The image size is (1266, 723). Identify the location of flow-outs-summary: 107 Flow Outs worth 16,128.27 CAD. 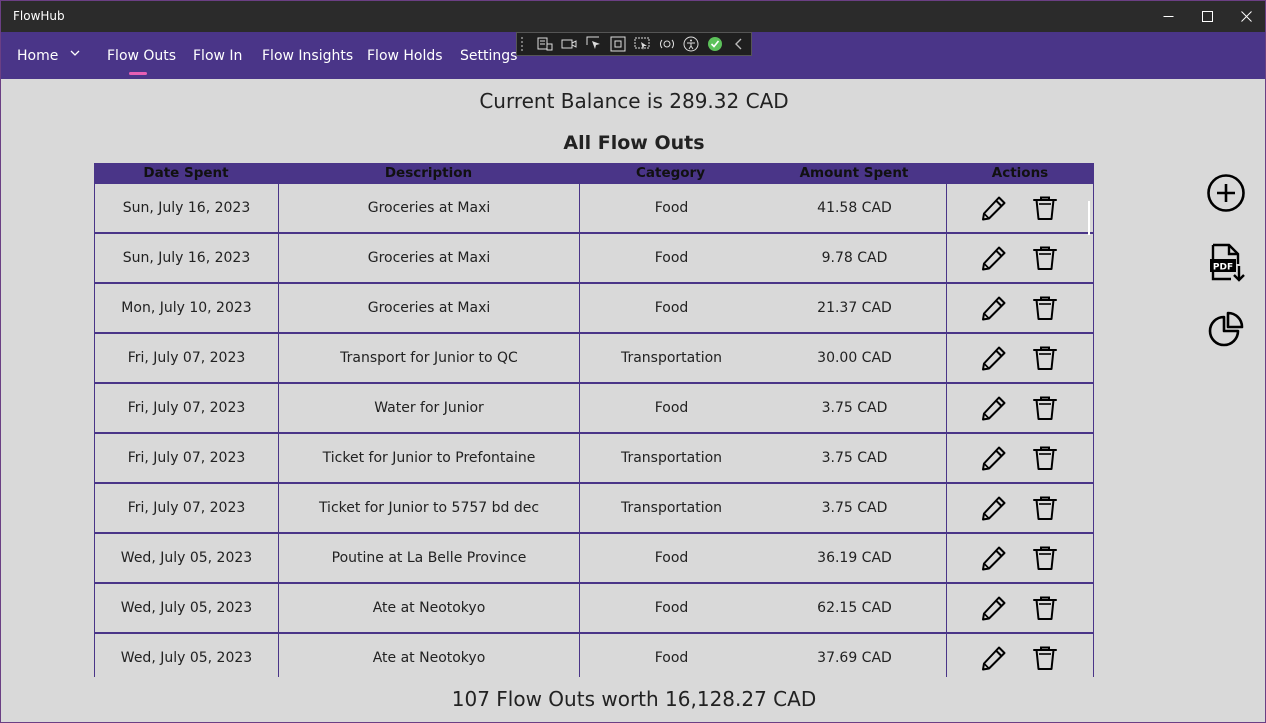
(634, 699).